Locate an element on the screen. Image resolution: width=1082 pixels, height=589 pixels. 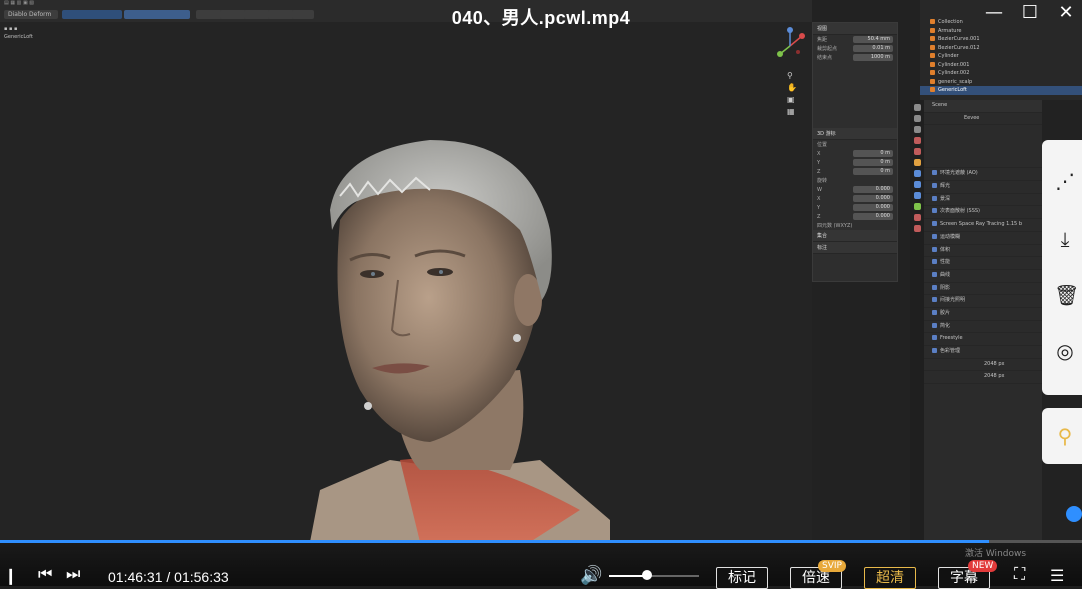
scene-tab-icon is located at coordinates (917, 140).